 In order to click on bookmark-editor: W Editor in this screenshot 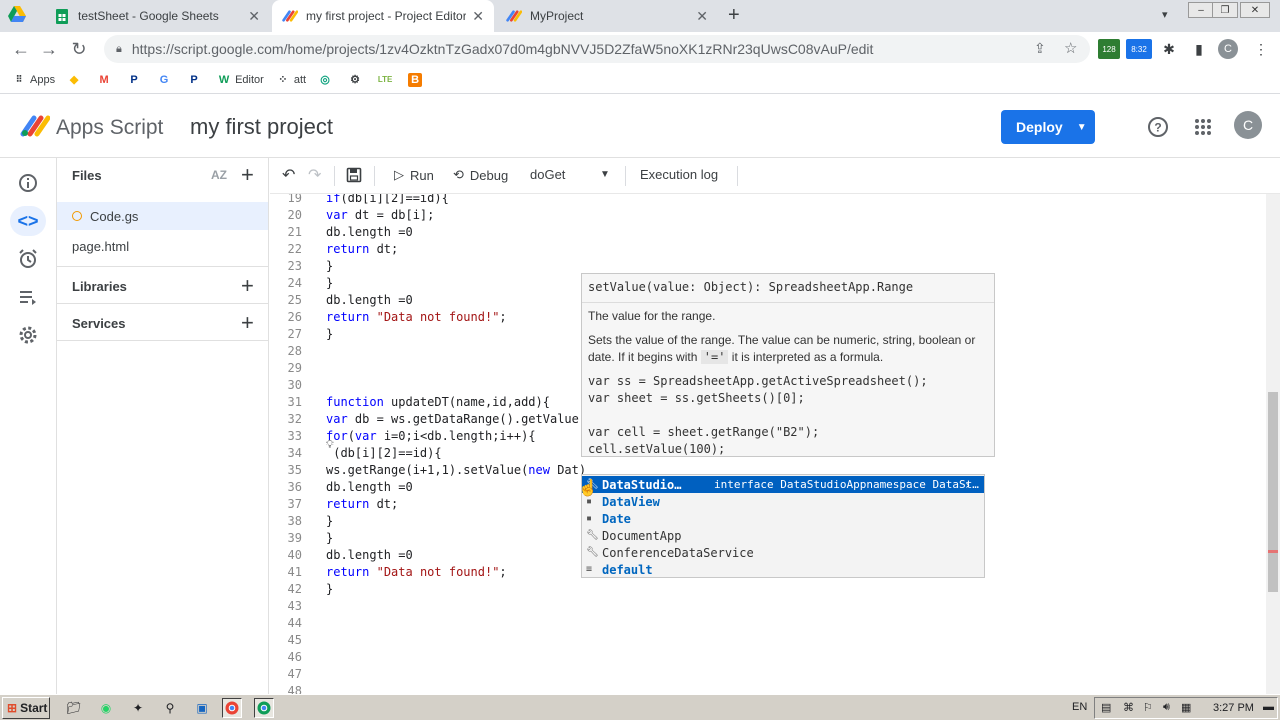, I will do `click(240, 80)`.